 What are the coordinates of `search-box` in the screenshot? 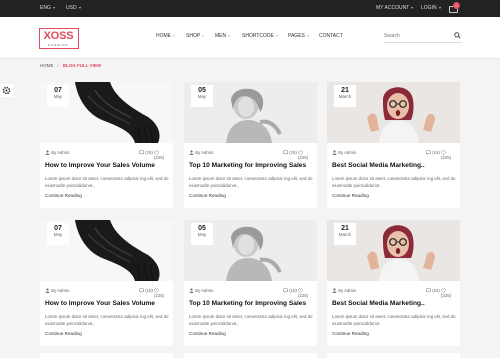 It's located at (423, 36).